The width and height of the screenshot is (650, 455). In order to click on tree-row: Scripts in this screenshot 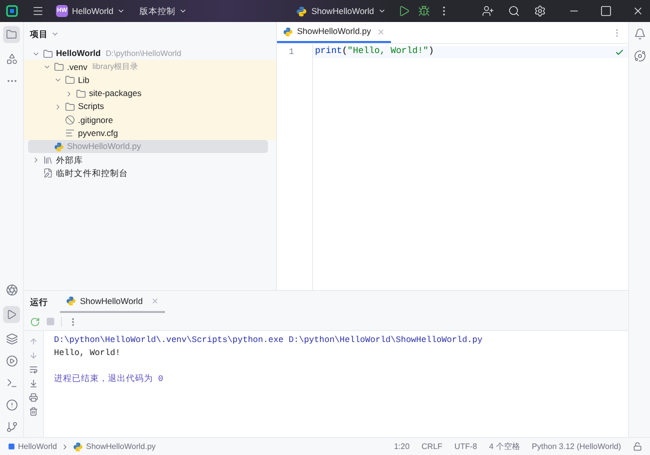, I will do `click(150, 107)`.